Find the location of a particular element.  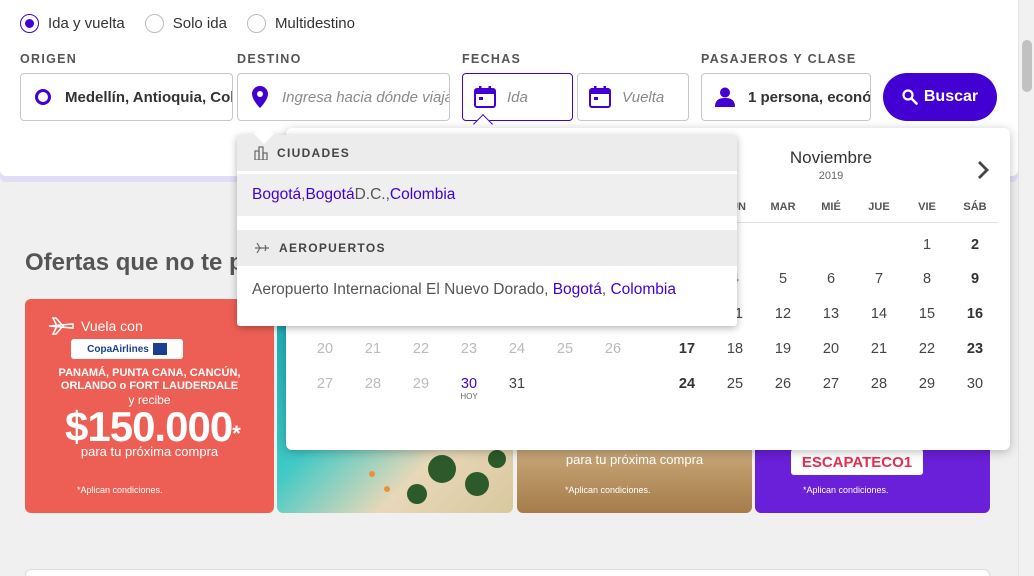

calendar-day: 17 is located at coordinates (687, 349).